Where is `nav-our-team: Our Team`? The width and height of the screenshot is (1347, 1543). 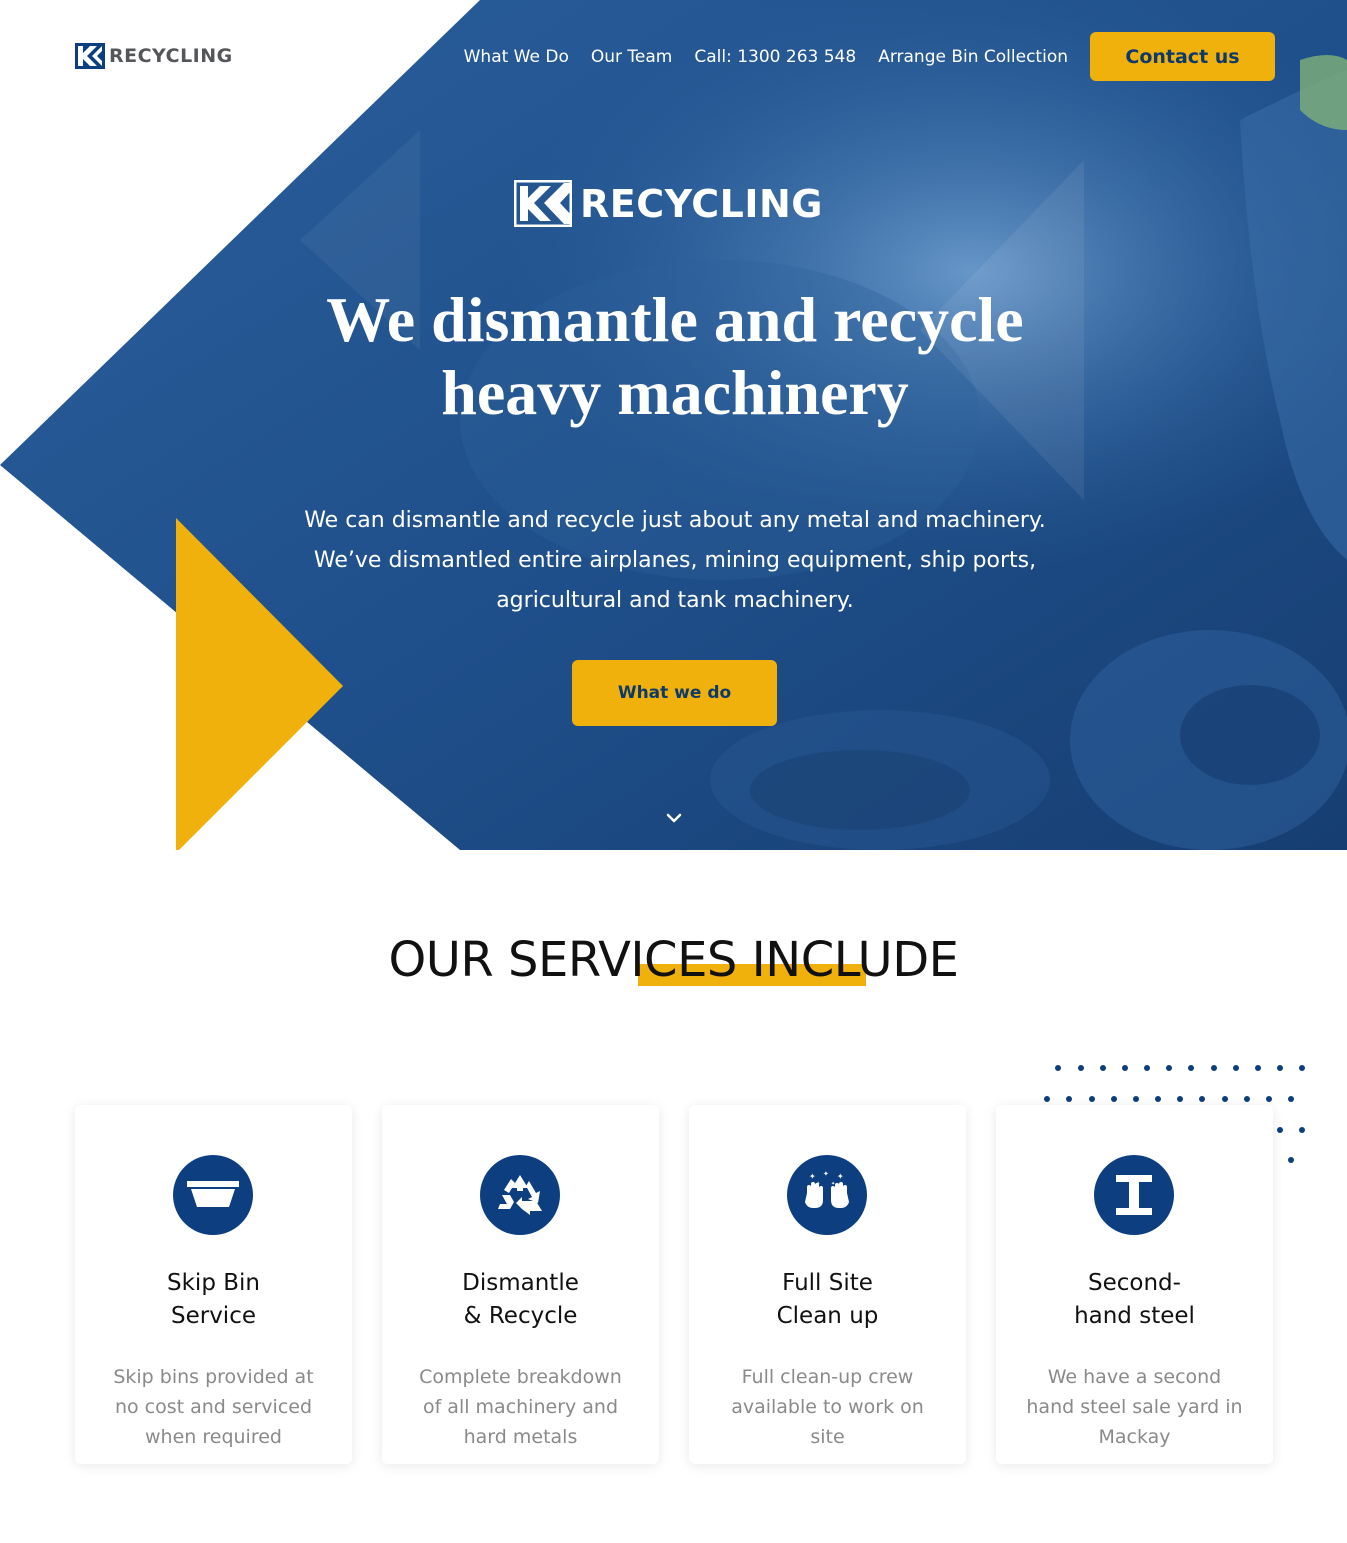 nav-our-team: Our Team is located at coordinates (631, 57).